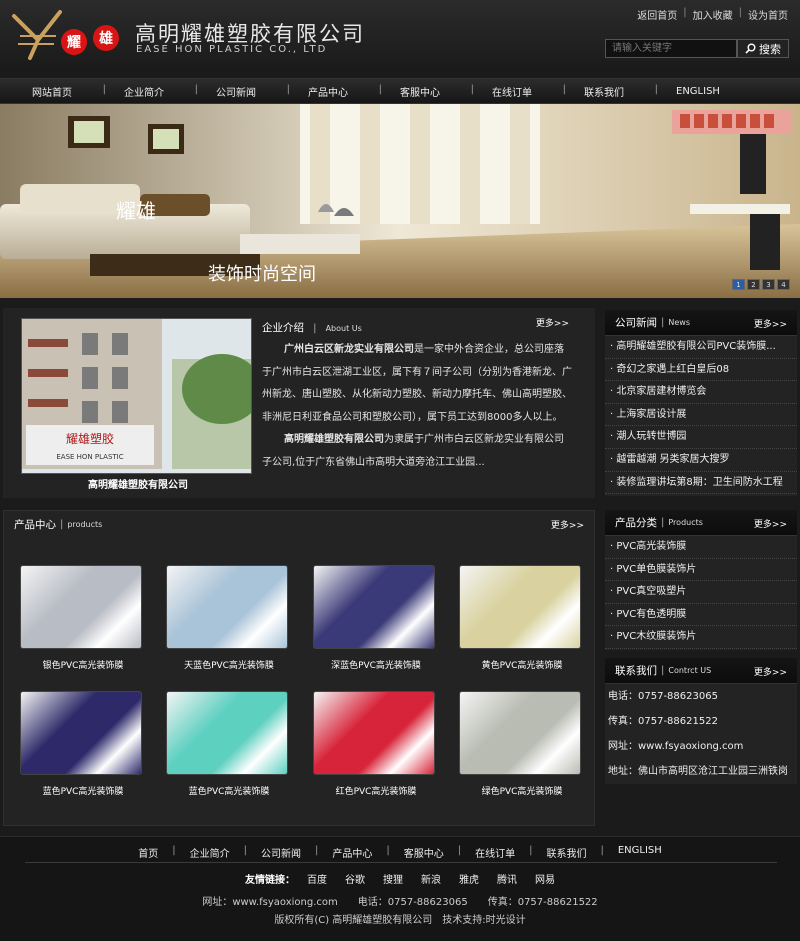  What do you see at coordinates (701, 671) in the screenshot?
I see `contact-header: 联系我们 | Contrct US 更多>>` at bounding box center [701, 671].